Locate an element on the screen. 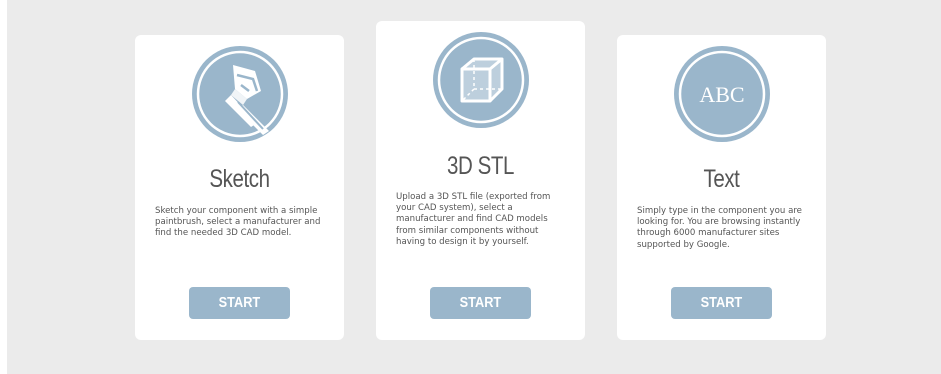  cube-icon is located at coordinates (481, 80).